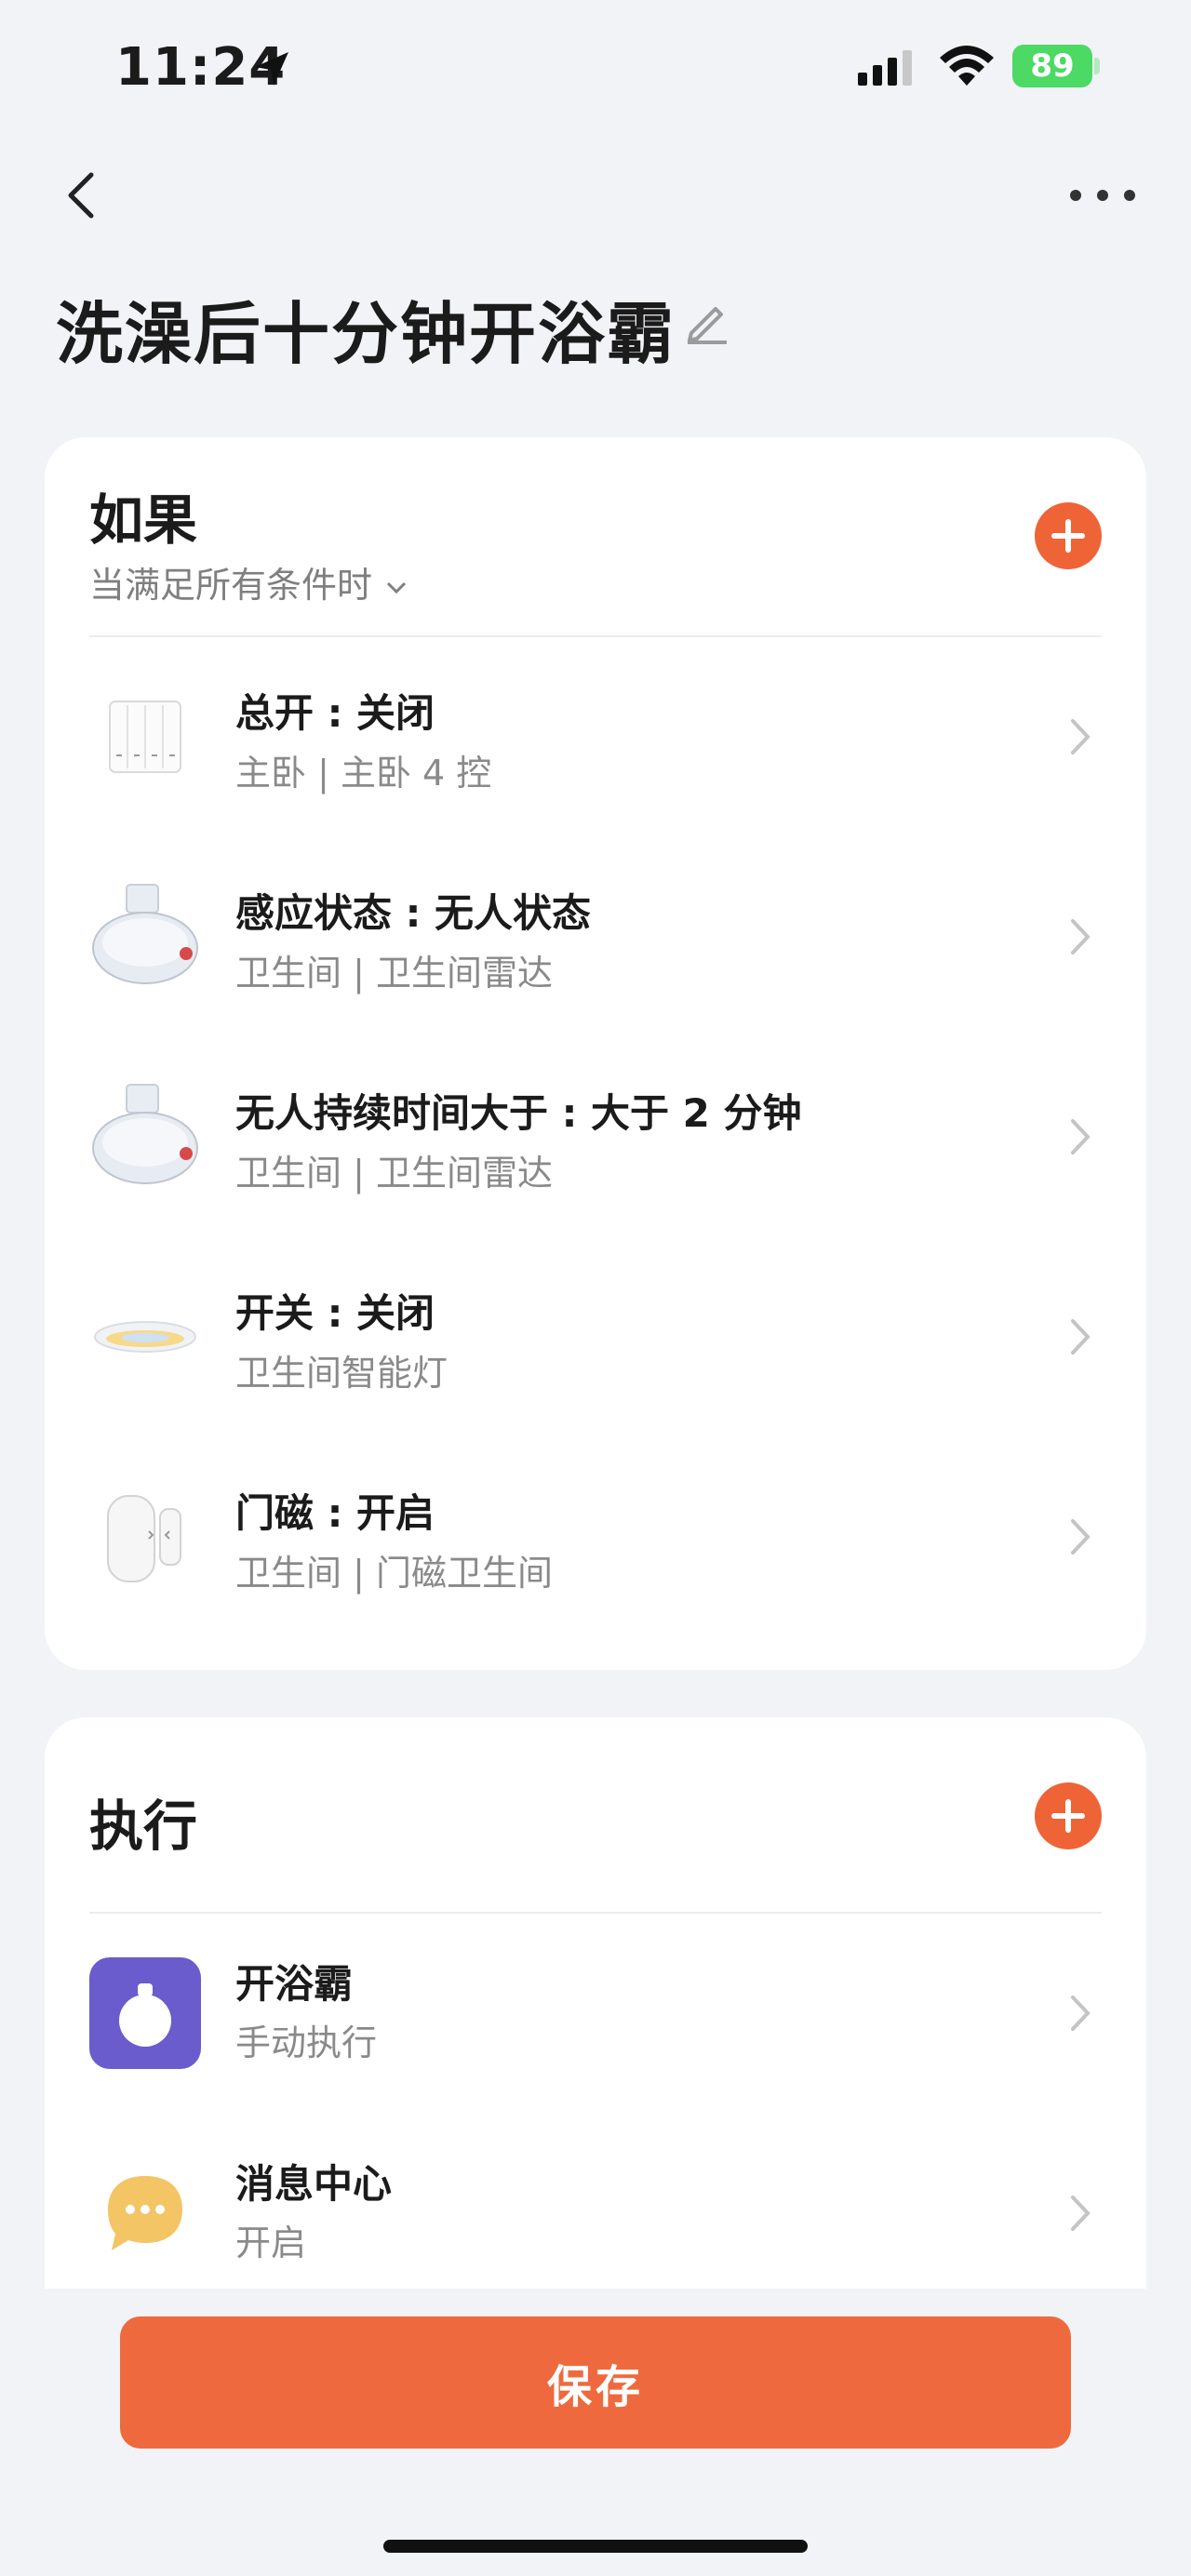 The width and height of the screenshot is (1191, 2576). Describe the element at coordinates (1052, 66) in the screenshot. I see `battery-indicator: 89` at that location.